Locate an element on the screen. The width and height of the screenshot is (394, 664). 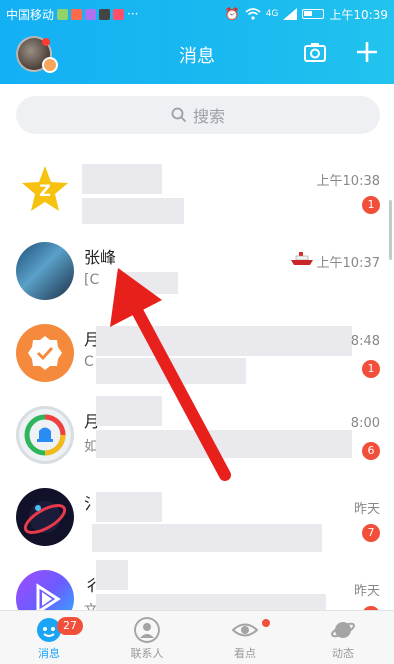
badge-check-icon is located at coordinates (45, 353).